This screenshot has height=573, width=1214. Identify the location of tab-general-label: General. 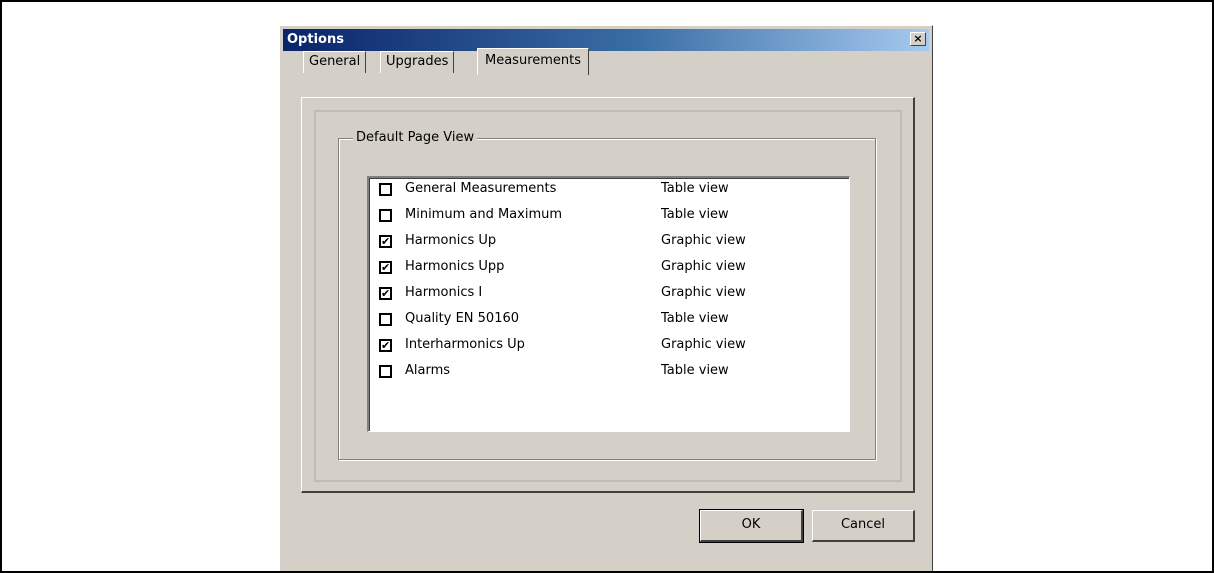
(335, 61).